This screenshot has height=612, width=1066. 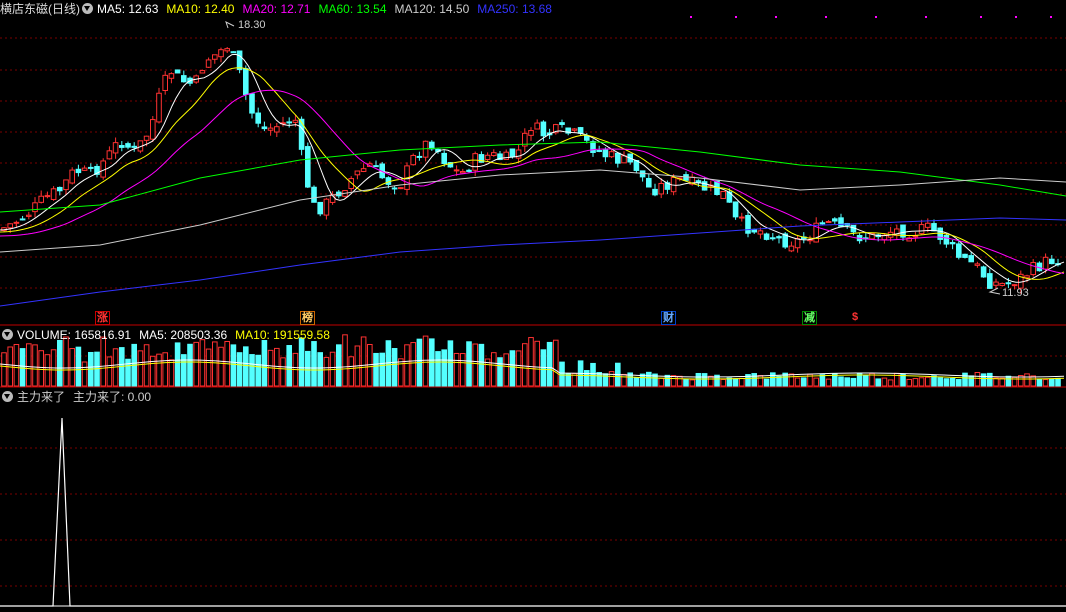 What do you see at coordinates (809, 318) in the screenshot?
I see `event-marker-reduce: 减` at bounding box center [809, 318].